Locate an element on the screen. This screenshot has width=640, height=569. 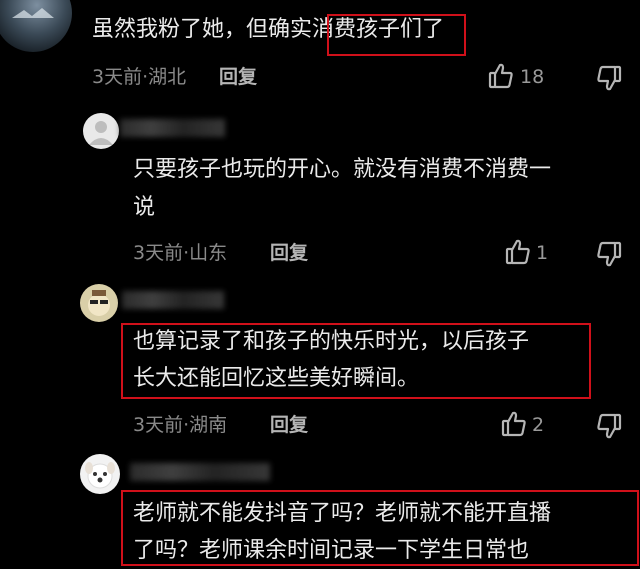
cartoon-face-icon is located at coordinates (99, 303).